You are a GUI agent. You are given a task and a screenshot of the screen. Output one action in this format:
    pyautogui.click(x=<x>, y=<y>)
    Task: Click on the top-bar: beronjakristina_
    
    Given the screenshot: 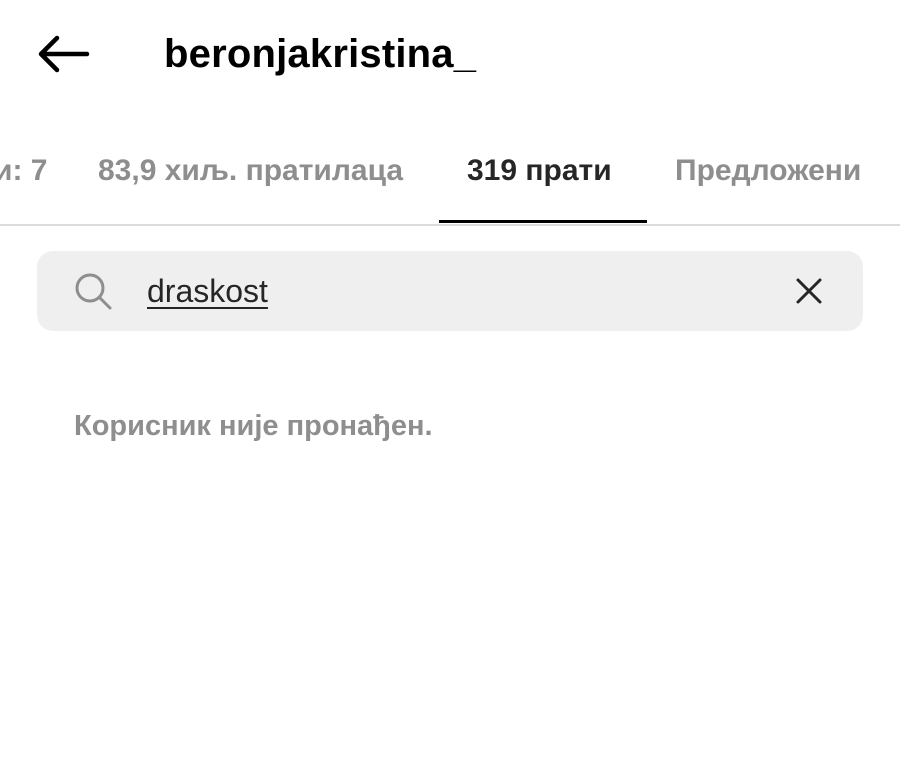 What is the action you would take?
    pyautogui.click(x=450, y=55)
    